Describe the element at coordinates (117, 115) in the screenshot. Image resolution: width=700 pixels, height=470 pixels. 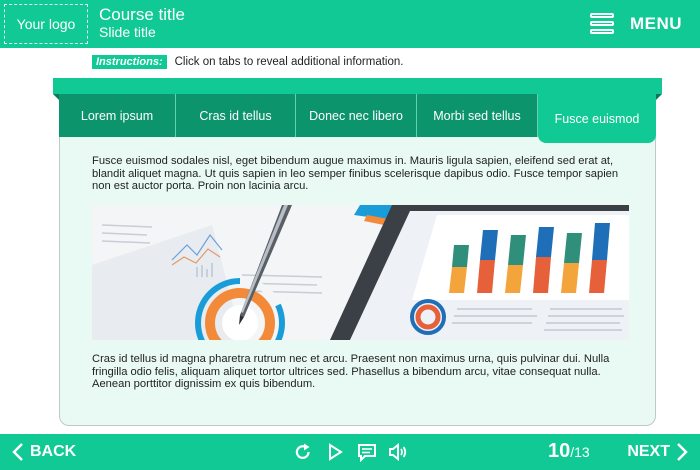
I see `tab-lorem-ipsum: Lorem ipsum` at that location.